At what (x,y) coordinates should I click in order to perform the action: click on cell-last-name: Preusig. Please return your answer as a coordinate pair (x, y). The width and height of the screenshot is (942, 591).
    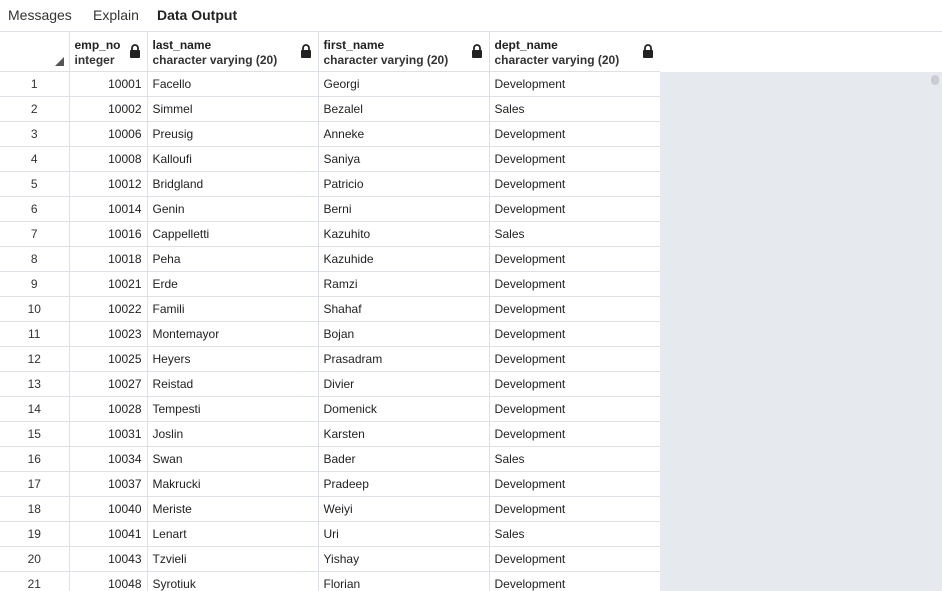
    Looking at the image, I should click on (233, 134).